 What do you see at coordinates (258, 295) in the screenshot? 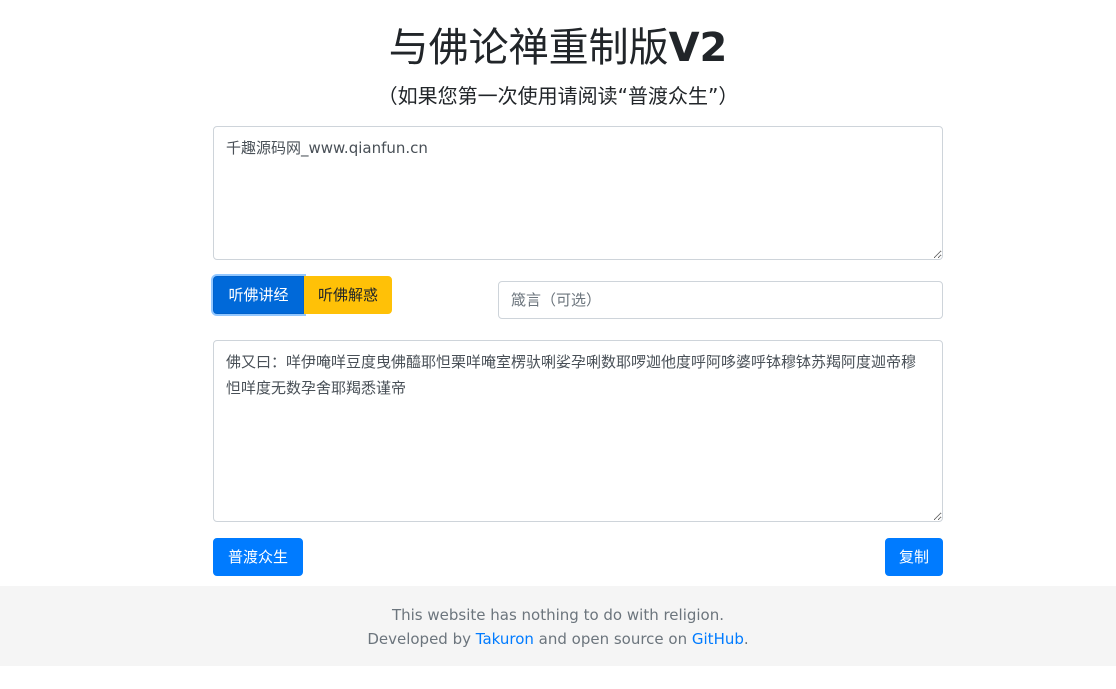
I see `encode-button: 听佛讲经` at bounding box center [258, 295].